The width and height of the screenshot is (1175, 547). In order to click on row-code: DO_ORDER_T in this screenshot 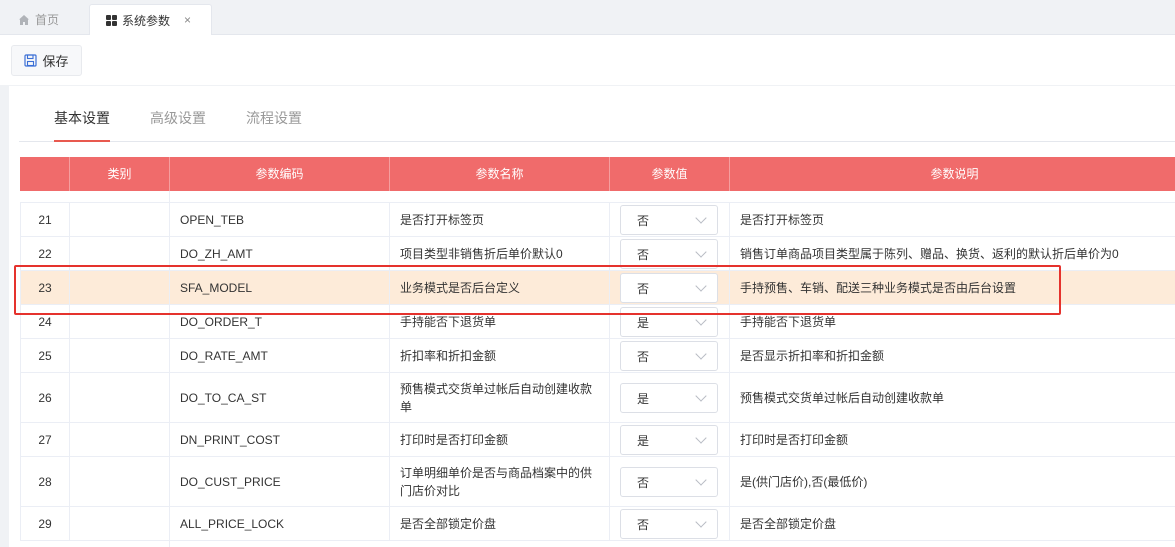, I will do `click(280, 322)`.